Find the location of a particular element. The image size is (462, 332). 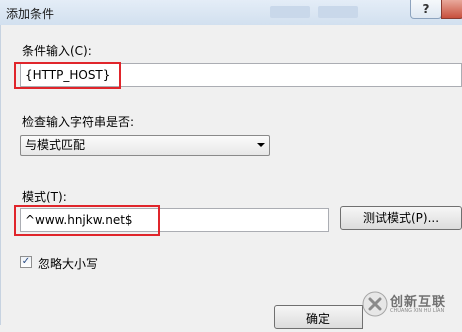

title-bar: 添加条件 ? is located at coordinates (231, 12).